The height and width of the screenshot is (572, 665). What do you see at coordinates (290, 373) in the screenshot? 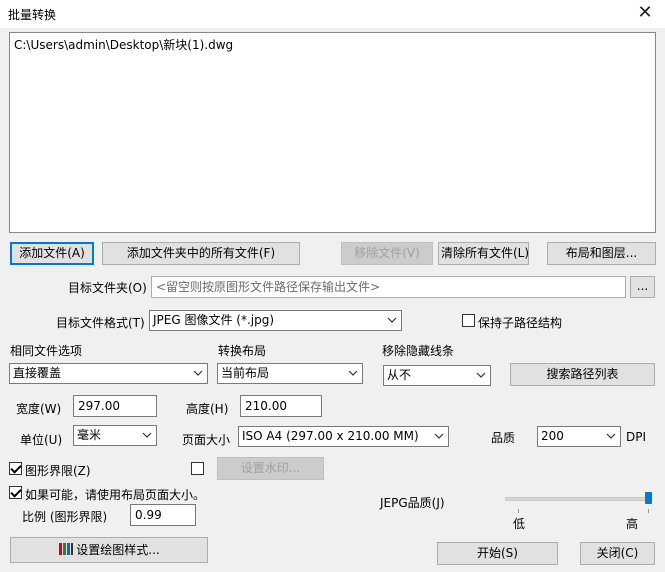
I see `convert-layout-select: 当前布局` at bounding box center [290, 373].